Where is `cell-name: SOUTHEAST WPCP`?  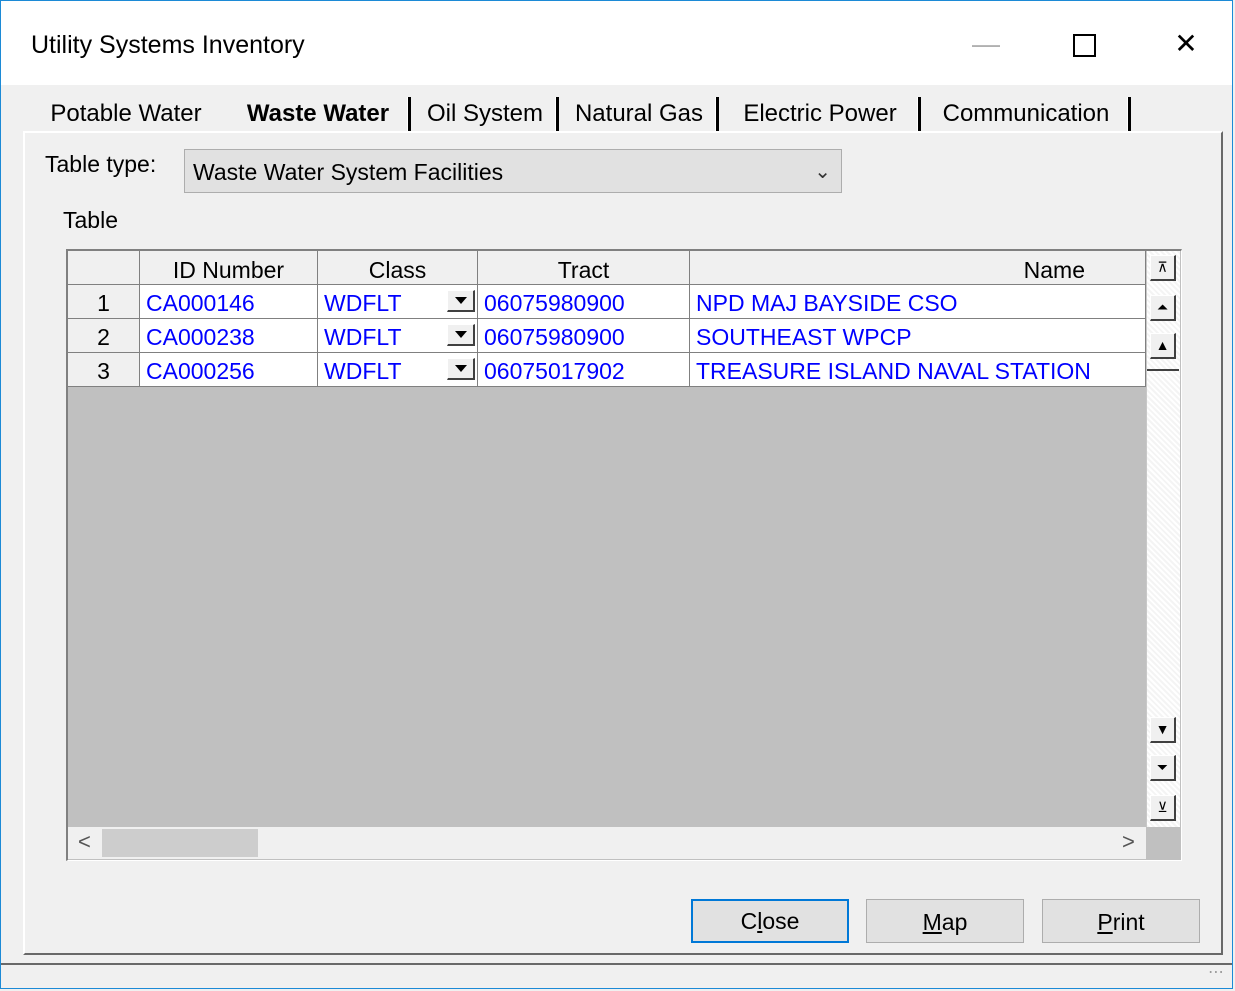 cell-name: SOUTHEAST WPCP is located at coordinates (918, 336).